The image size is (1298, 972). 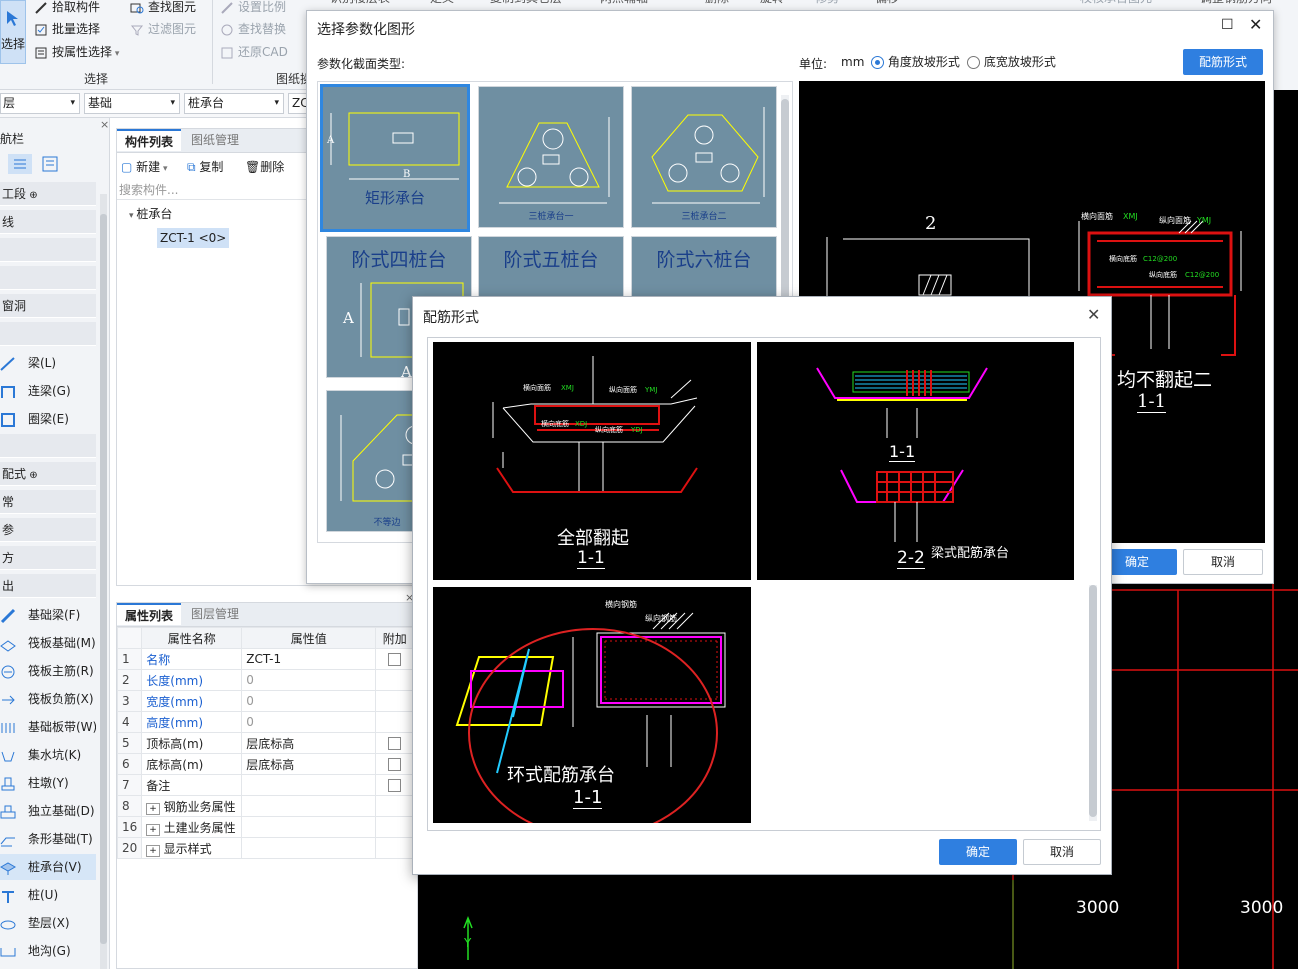 I want to click on table-row: 2 长度(mm) 0, so click(x=265, y=680).